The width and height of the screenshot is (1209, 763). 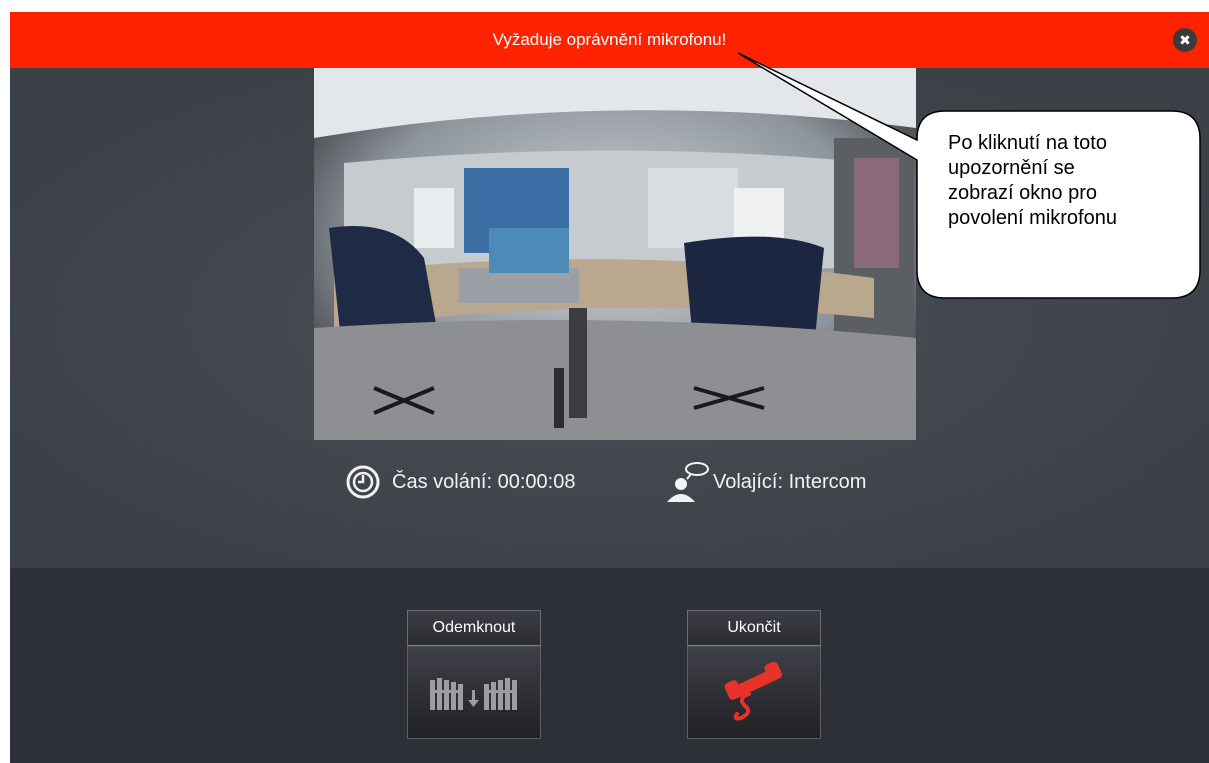 I want to click on unlock-label: Odemknout, so click(x=474, y=627).